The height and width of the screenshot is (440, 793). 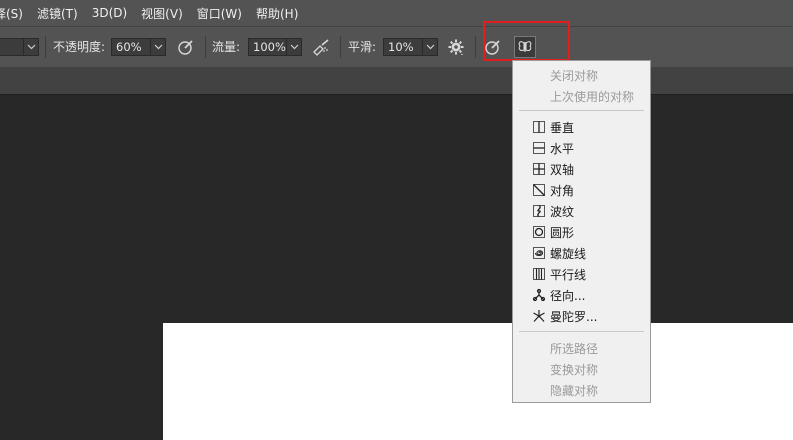 What do you see at coordinates (562, 191) in the screenshot?
I see `menu-item-label: 对角` at bounding box center [562, 191].